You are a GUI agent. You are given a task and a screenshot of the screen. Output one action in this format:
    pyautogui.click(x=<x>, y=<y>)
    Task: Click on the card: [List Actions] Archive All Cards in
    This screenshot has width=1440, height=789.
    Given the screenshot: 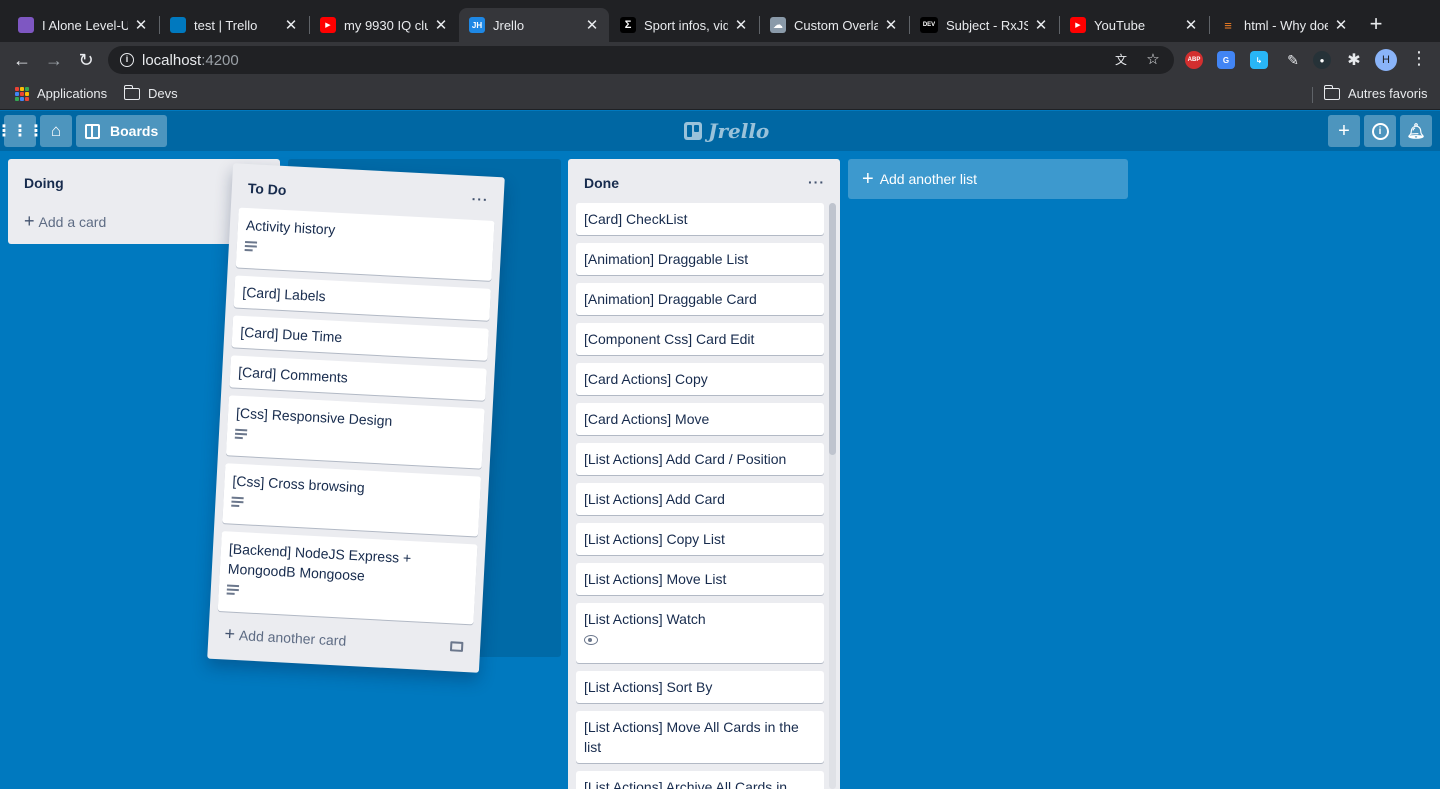 What is the action you would take?
    pyautogui.click(x=700, y=780)
    